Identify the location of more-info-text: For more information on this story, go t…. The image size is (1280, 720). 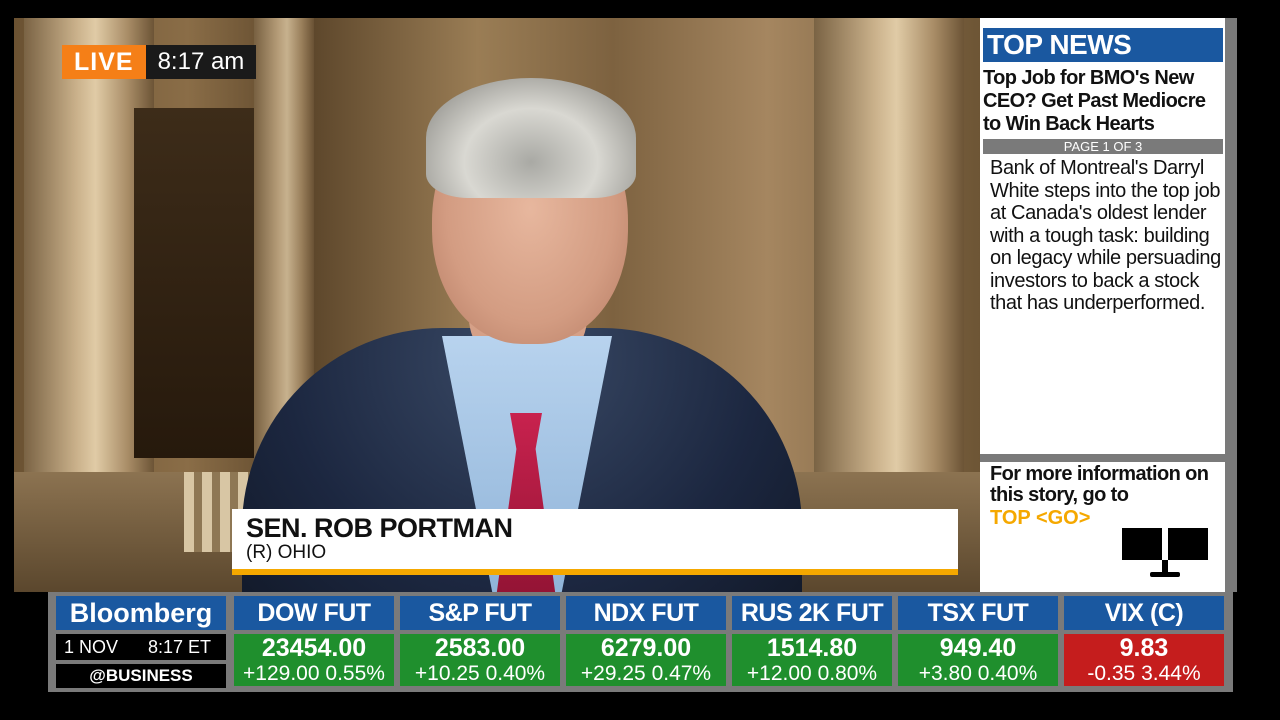
(1099, 484).